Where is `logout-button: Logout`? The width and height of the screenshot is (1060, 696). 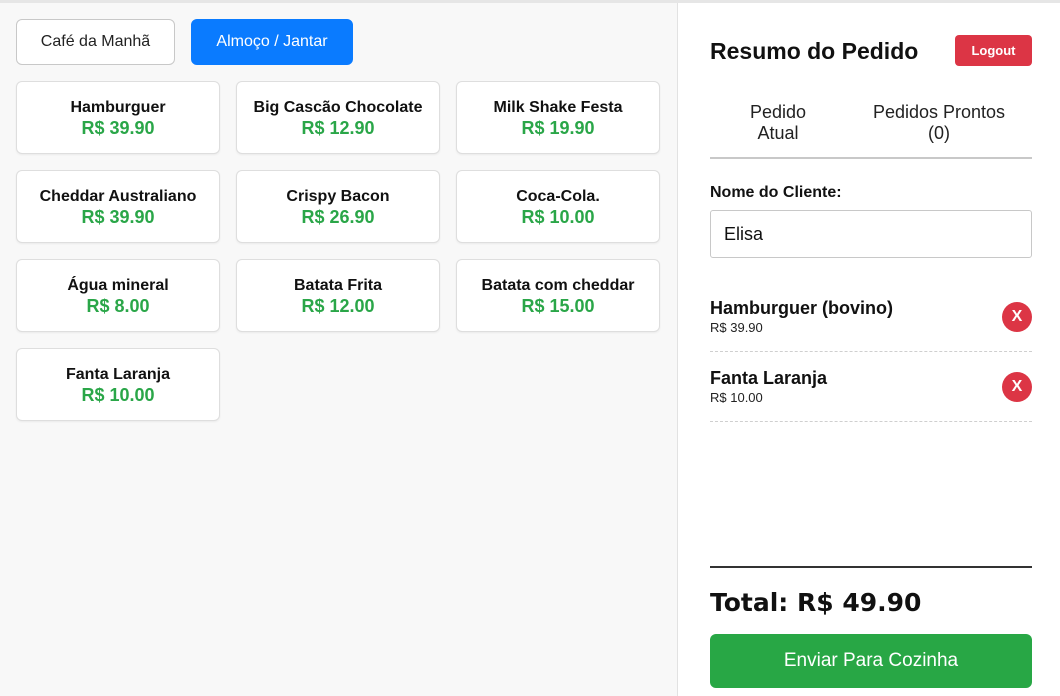
logout-button: Logout is located at coordinates (993, 50).